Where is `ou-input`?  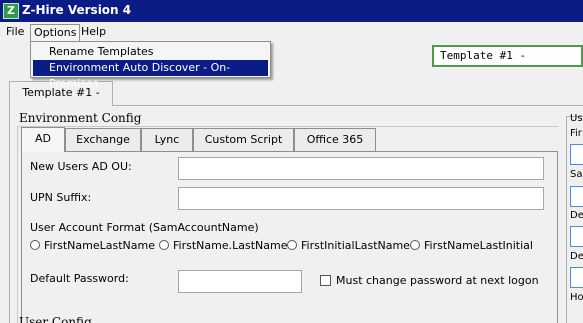 ou-input is located at coordinates (361, 168).